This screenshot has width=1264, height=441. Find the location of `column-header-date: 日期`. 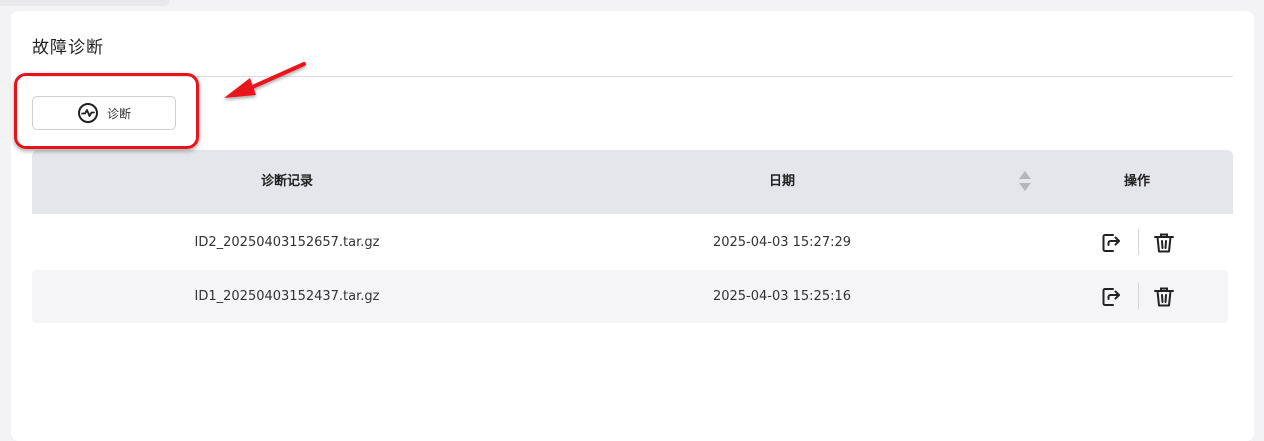

column-header-date: 日期 is located at coordinates (782, 182).